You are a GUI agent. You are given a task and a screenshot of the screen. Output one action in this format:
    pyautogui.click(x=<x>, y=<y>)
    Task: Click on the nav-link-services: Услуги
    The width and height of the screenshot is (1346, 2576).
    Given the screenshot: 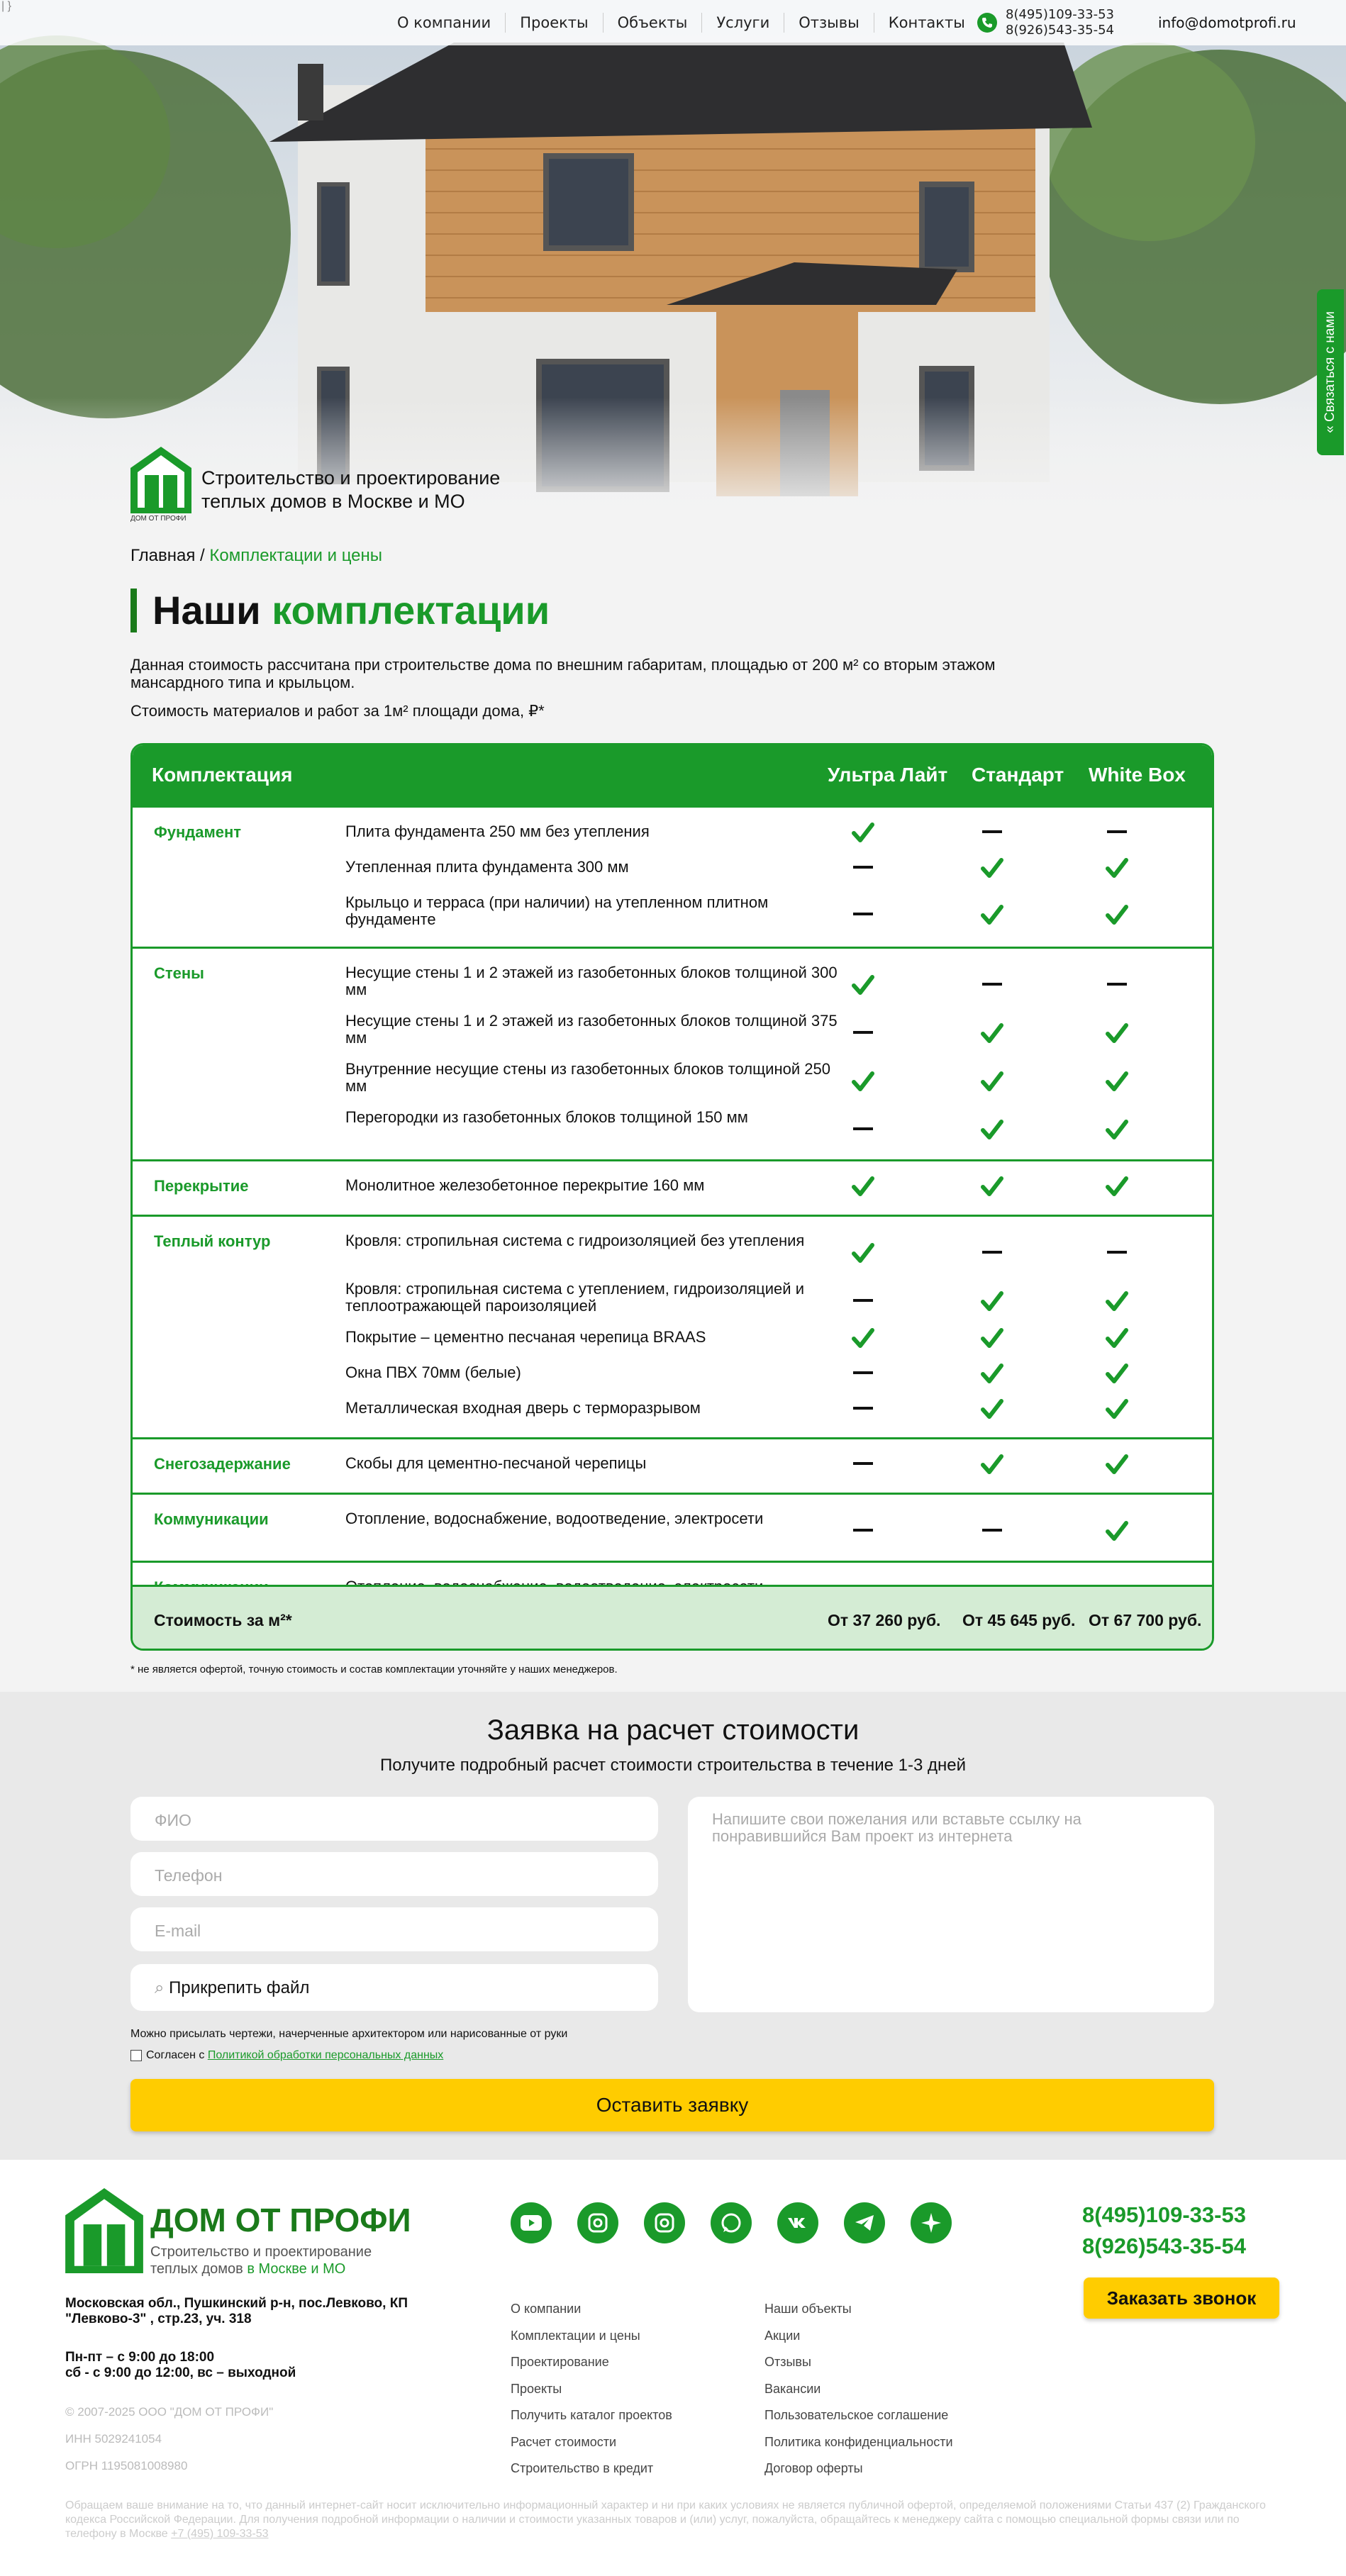 What is the action you would take?
    pyautogui.click(x=744, y=23)
    